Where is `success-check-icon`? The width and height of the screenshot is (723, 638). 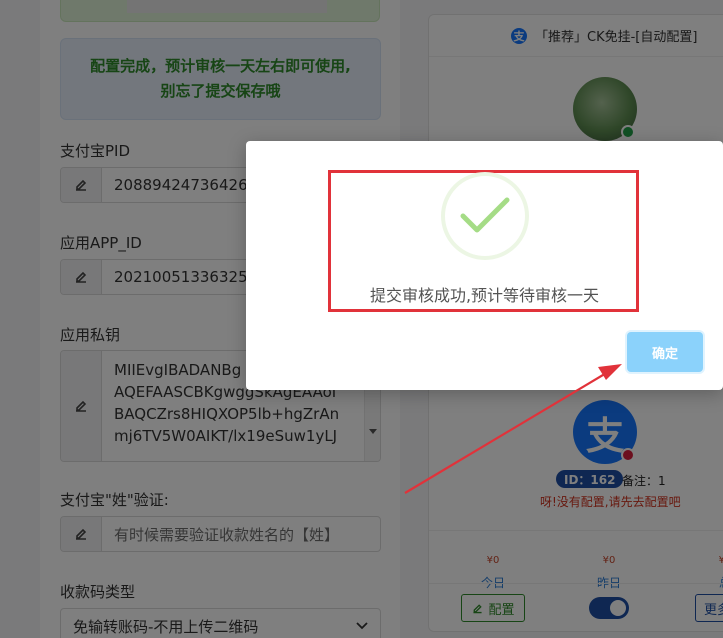
success-check-icon is located at coordinates (485, 216).